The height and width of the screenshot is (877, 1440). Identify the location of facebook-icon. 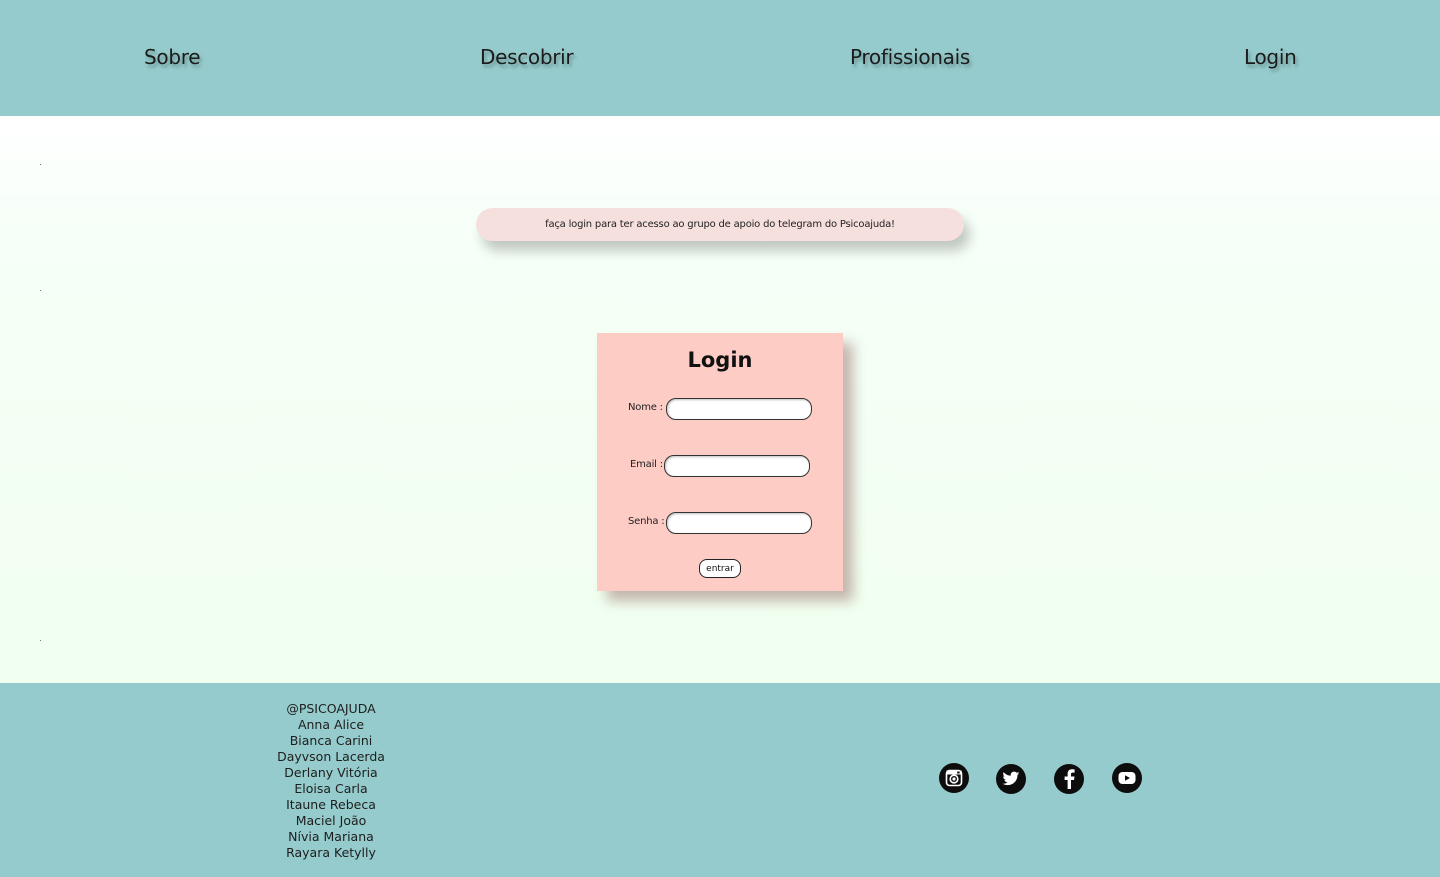
(1069, 779).